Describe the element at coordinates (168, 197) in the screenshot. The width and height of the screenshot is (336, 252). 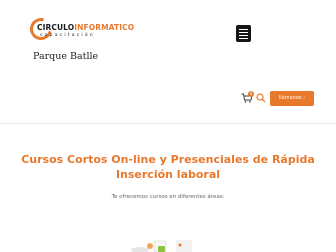
I see `page-subtitle: Te ofrecemos cursos en diferentes áreas:` at that location.